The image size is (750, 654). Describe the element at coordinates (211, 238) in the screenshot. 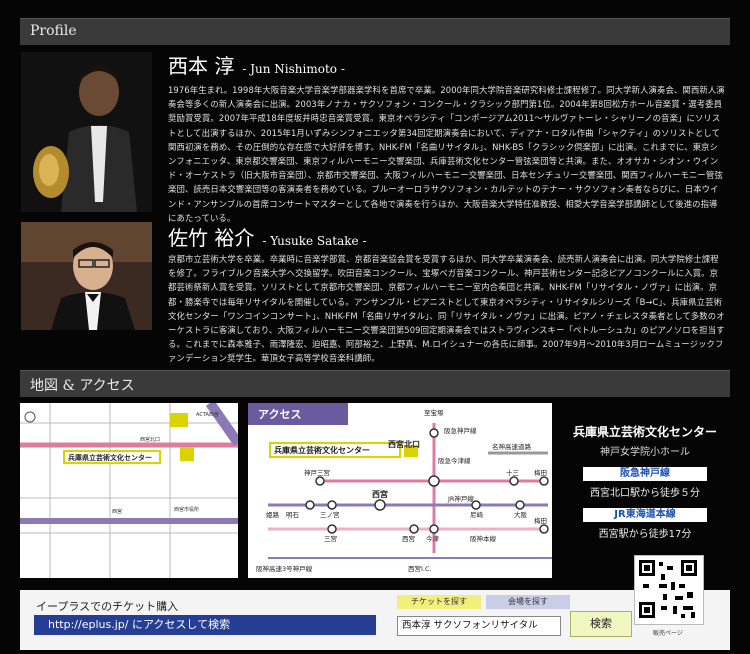

I see `name-jp: 佐竹 裕介` at that location.